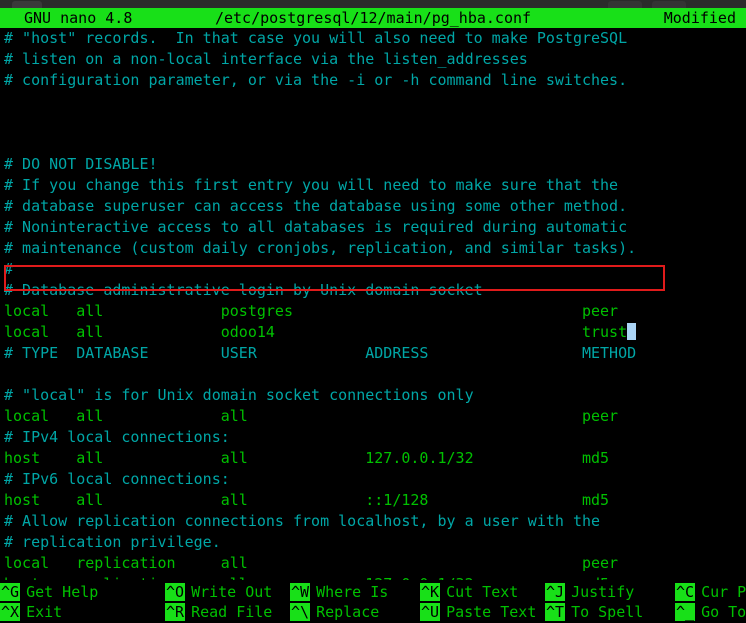 The height and width of the screenshot is (623, 746). I want to click on shortcut-key-get-help: ^G, so click(10, 592).